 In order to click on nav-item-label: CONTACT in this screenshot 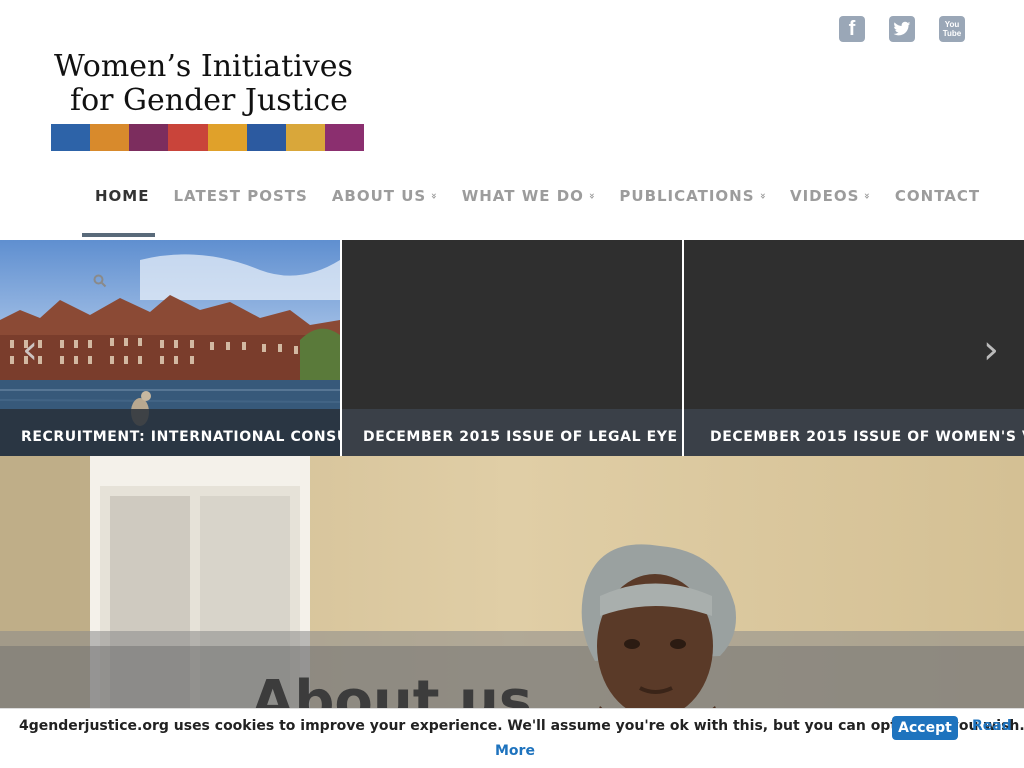, I will do `click(937, 196)`.